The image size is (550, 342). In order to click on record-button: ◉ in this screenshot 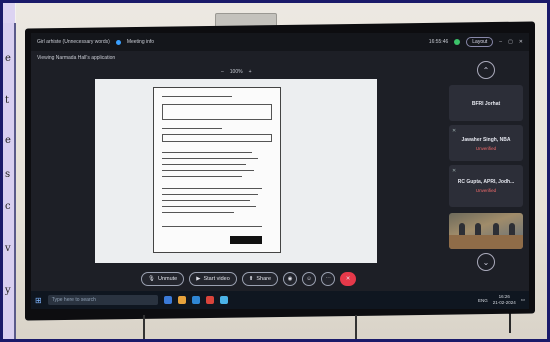, I will do `click(290, 279)`.